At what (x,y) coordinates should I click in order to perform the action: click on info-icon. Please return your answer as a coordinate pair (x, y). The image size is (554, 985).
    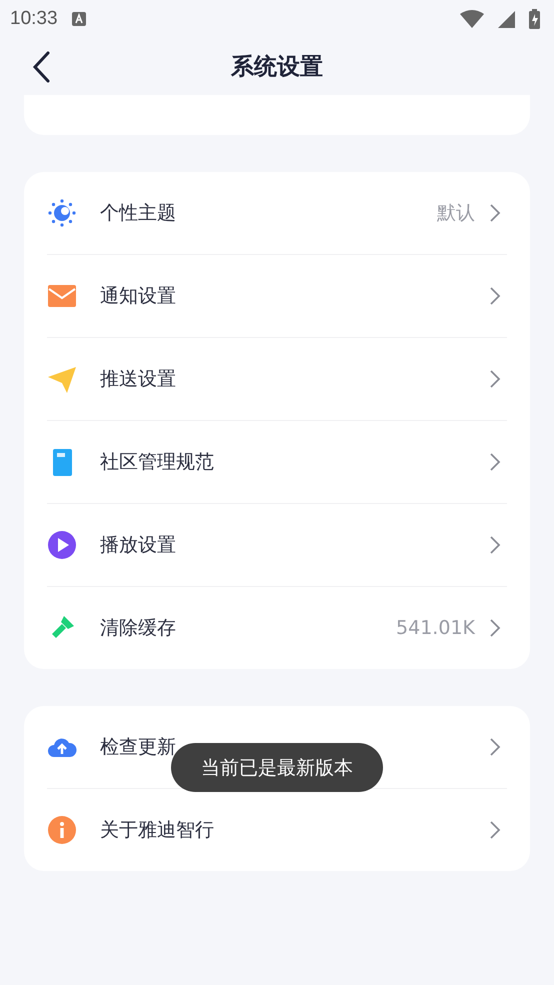
    Looking at the image, I should click on (62, 830).